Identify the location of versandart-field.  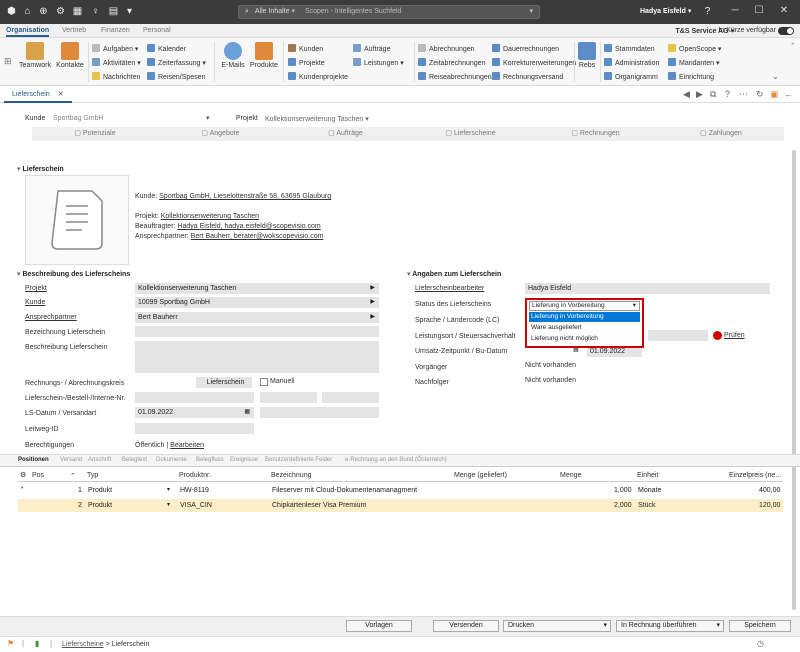
(319, 412).